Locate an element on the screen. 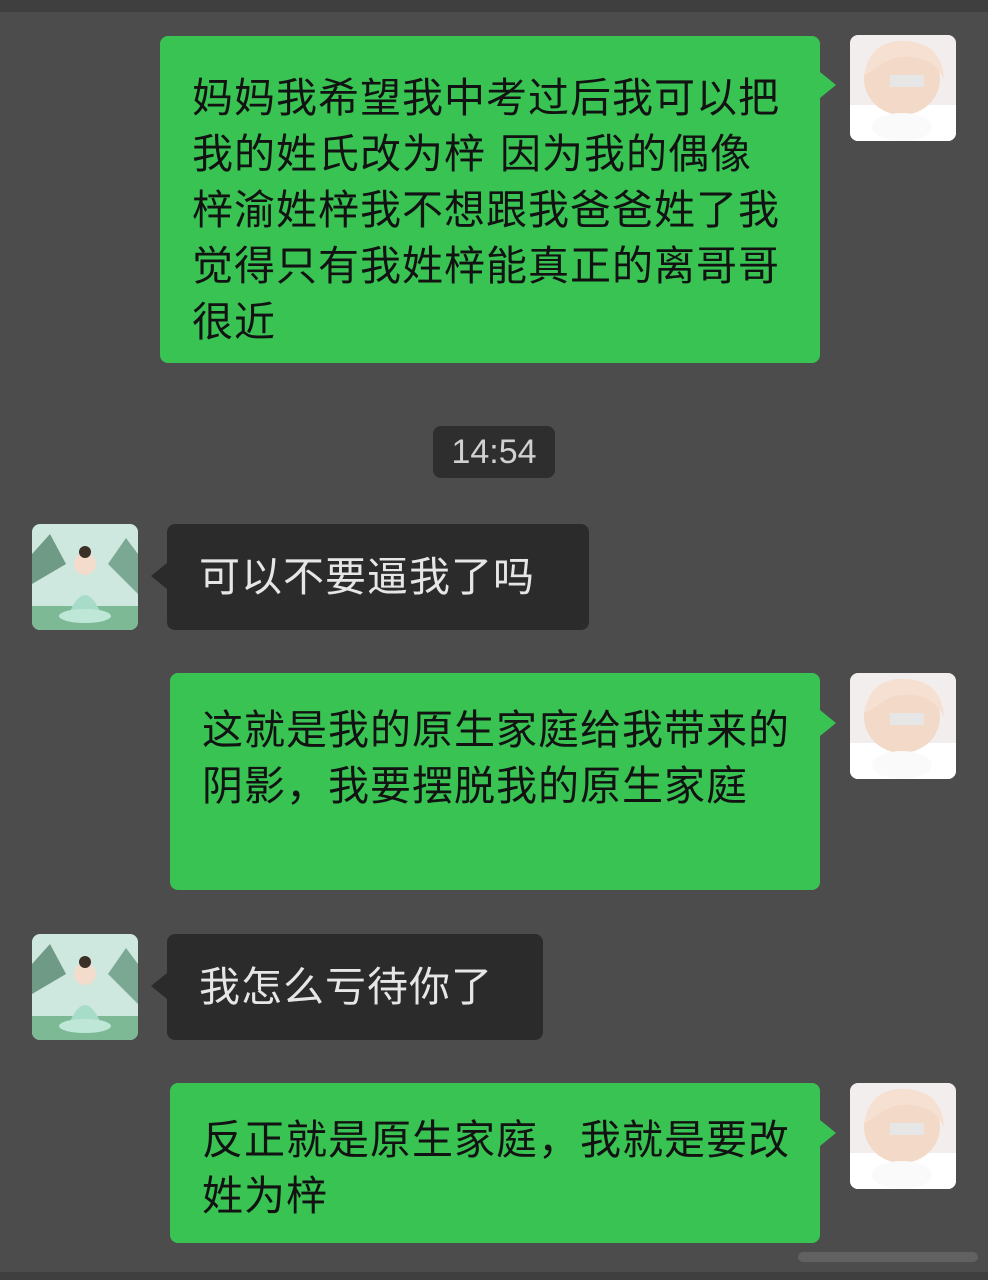 Image resolution: width=988 pixels, height=1280 pixels. incoming-message-bubble: 可以不要逼我了吗 is located at coordinates (378, 577).